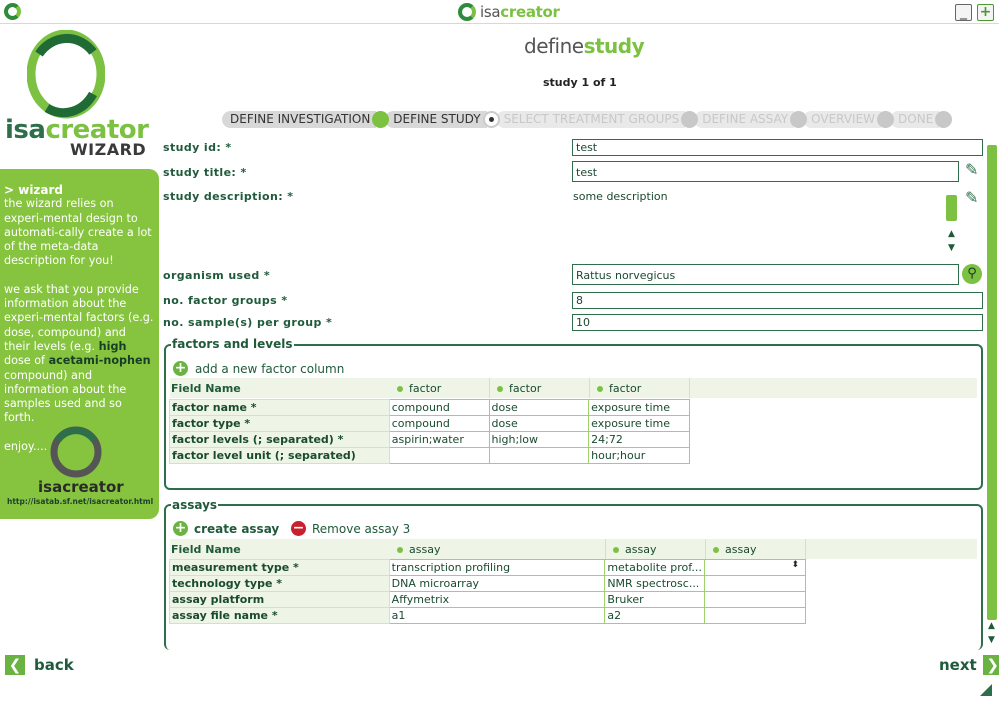 The image size is (999, 701). I want to click on row-label: factor level unit (; separated), so click(279, 455).